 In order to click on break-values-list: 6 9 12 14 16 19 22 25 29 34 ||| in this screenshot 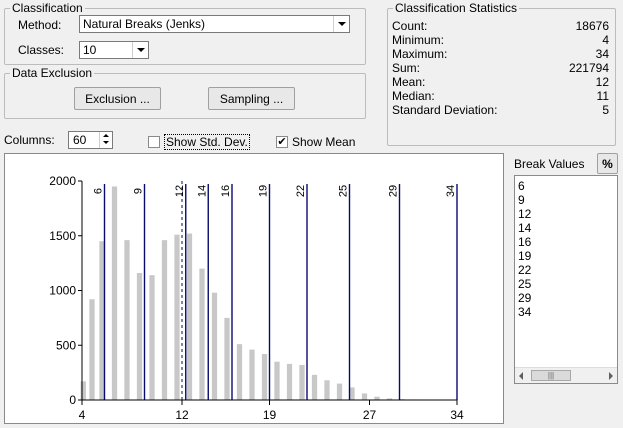, I will do `click(566, 279)`.